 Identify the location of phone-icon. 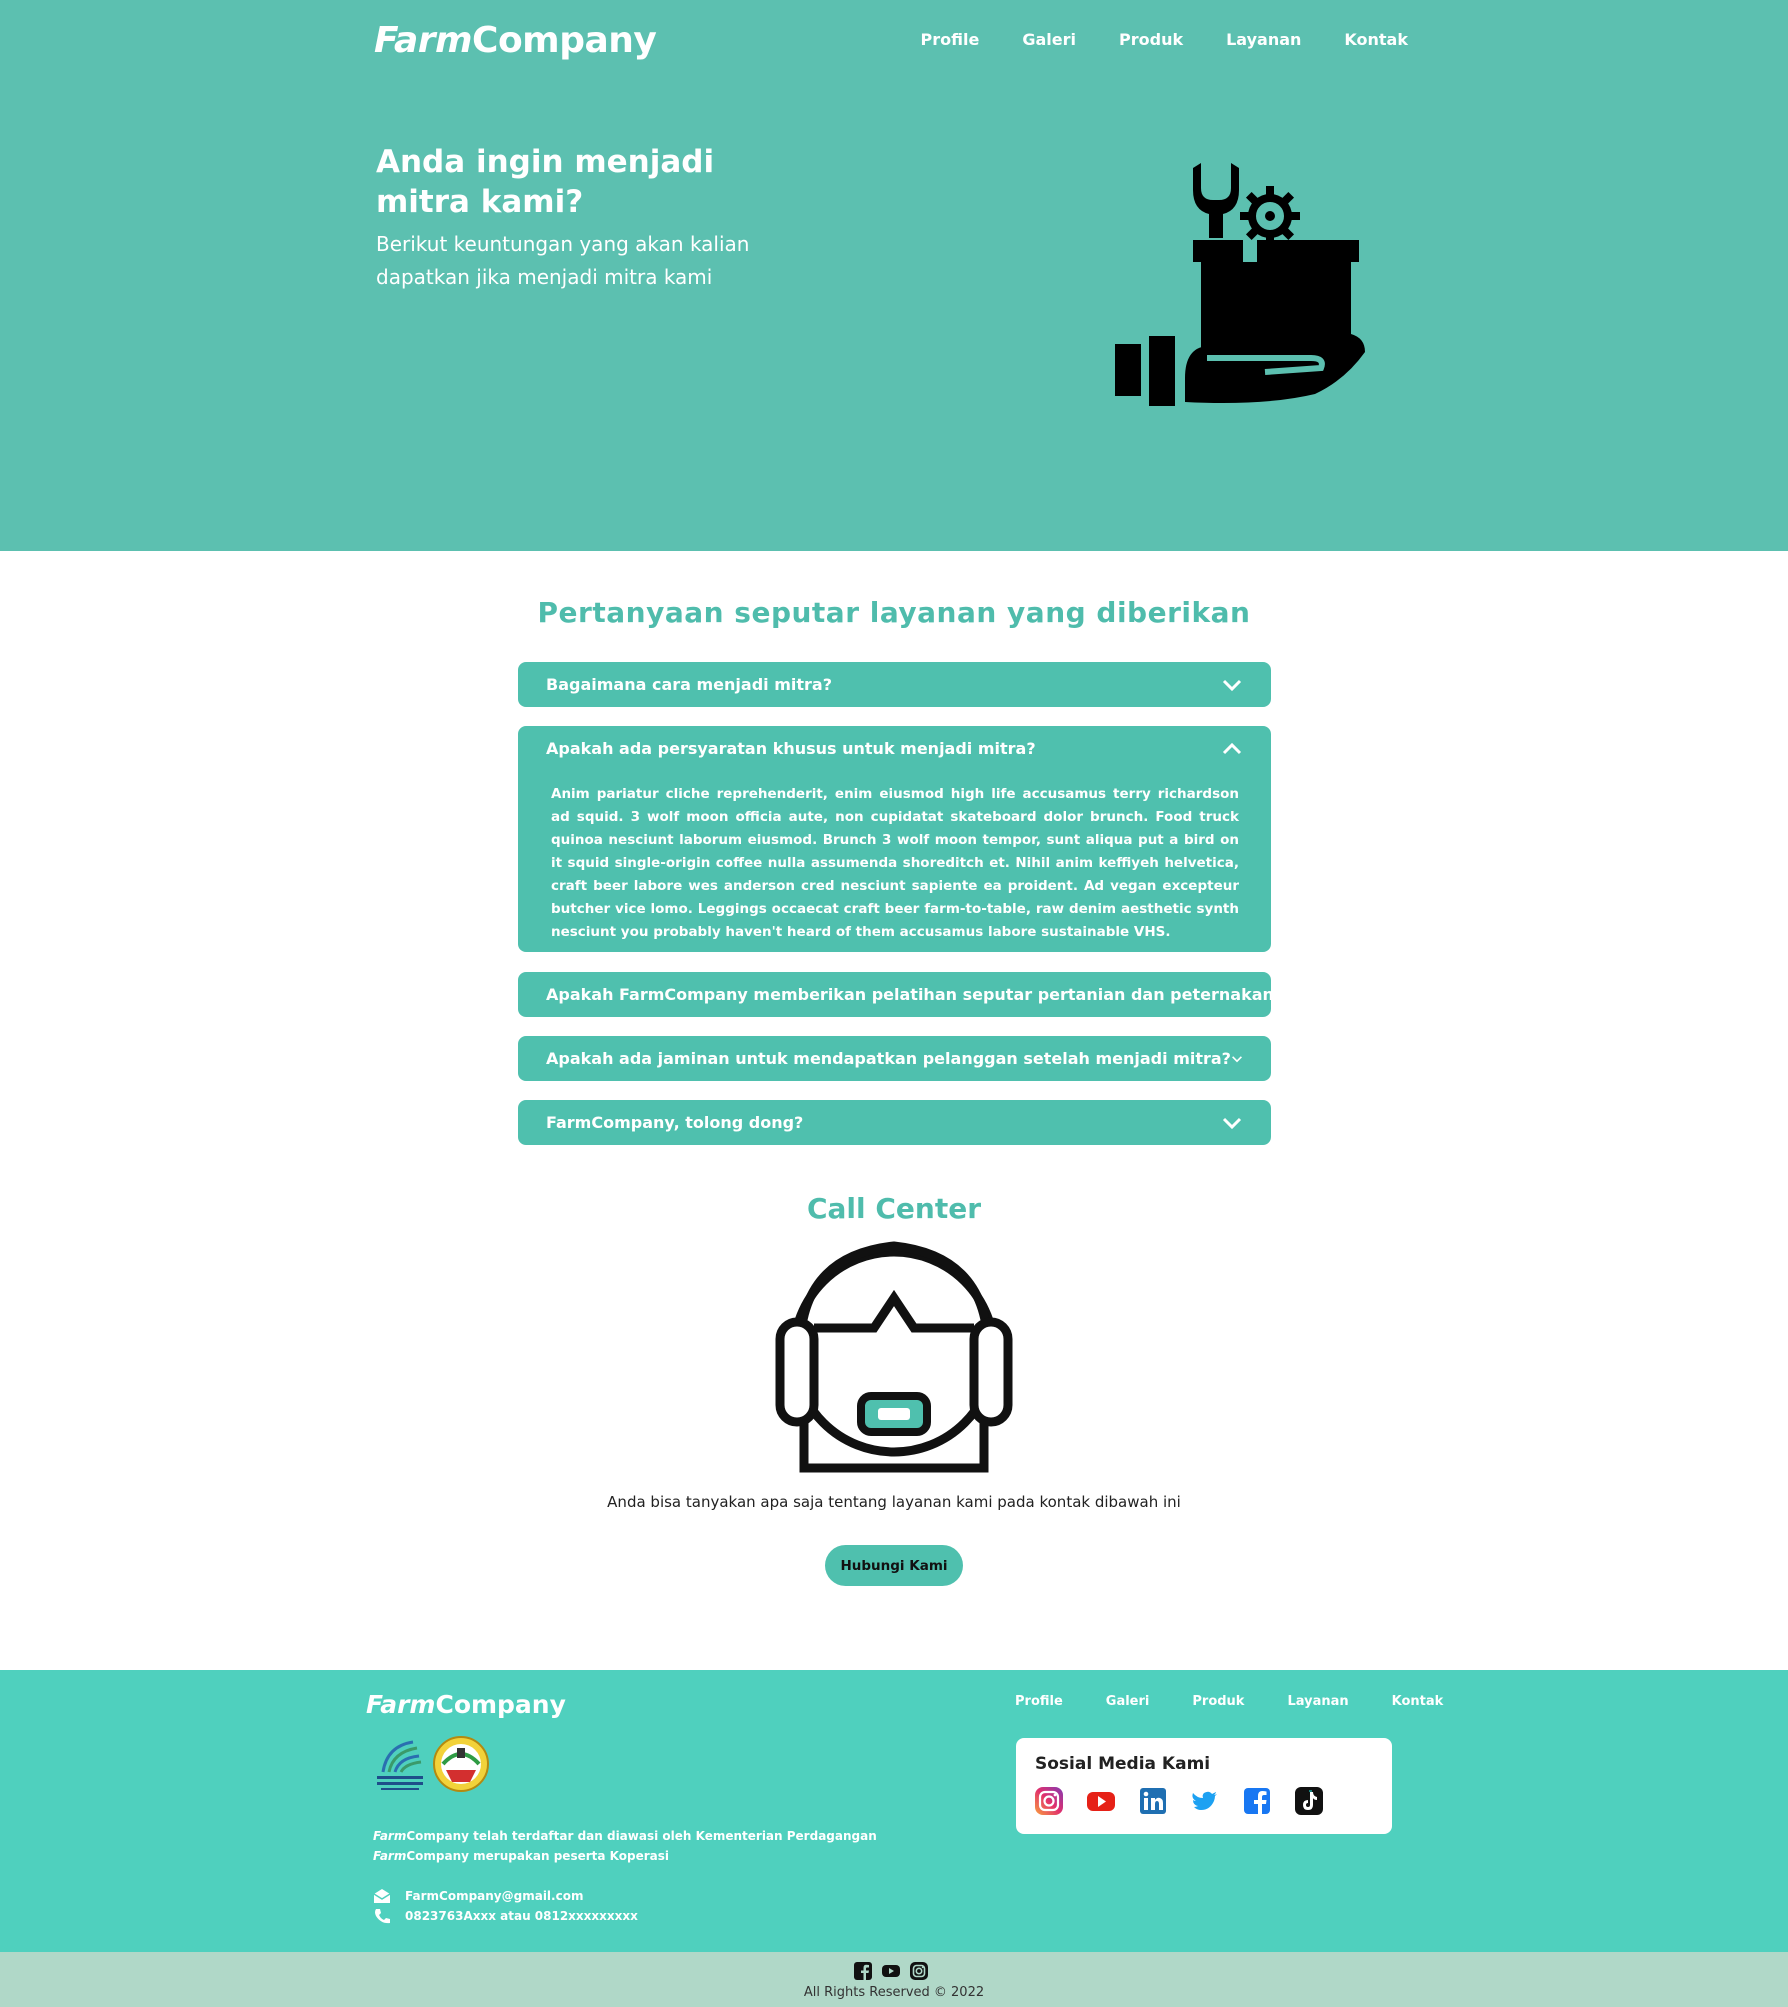
(382, 1916).